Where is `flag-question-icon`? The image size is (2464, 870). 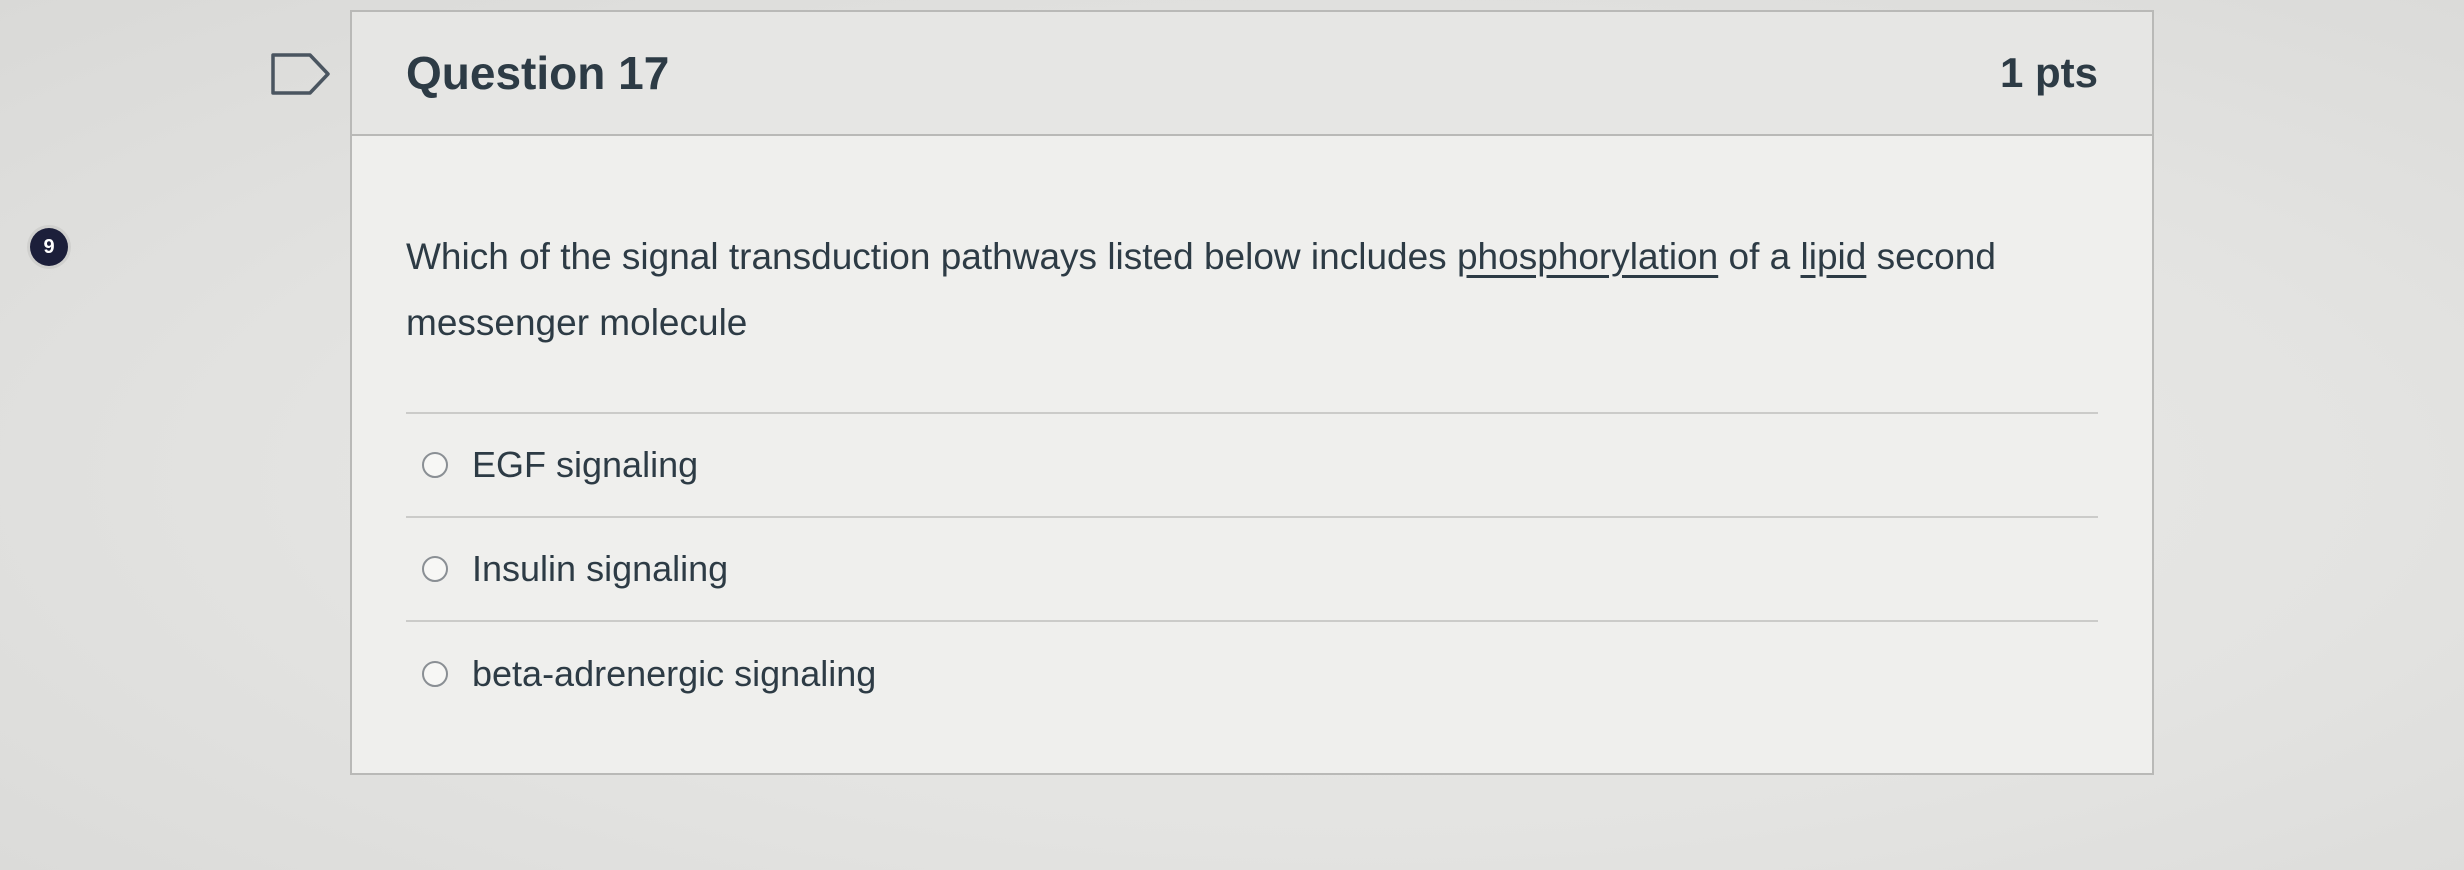 flag-question-icon is located at coordinates (301, 74).